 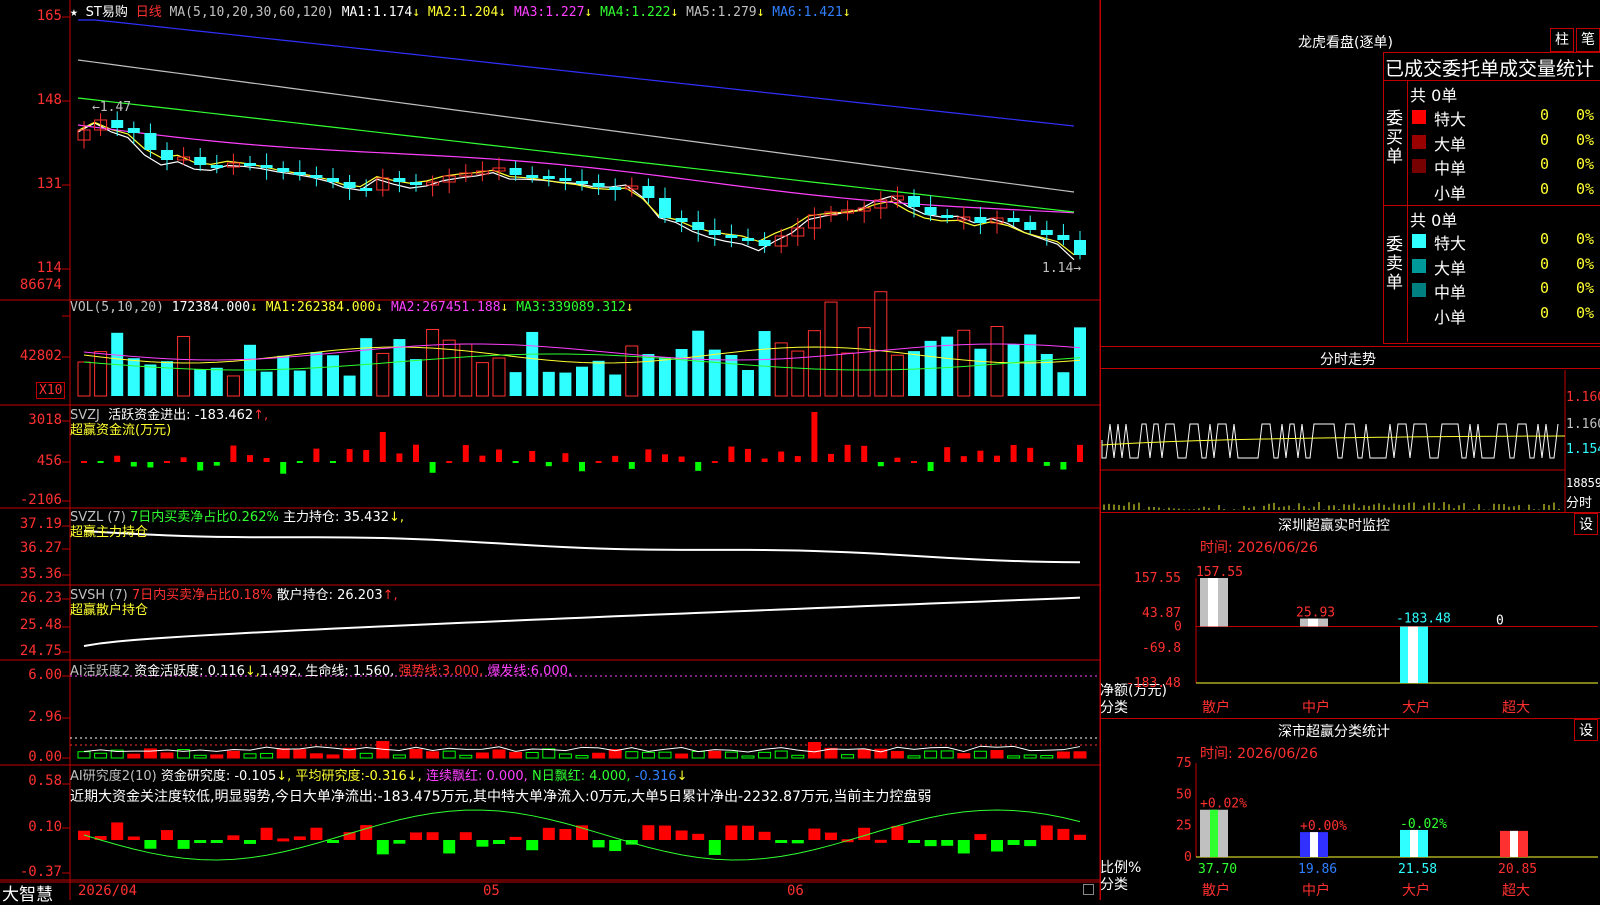 What do you see at coordinates (40, 548) in the screenshot?
I see `axis-tick: 36.27` at bounding box center [40, 548].